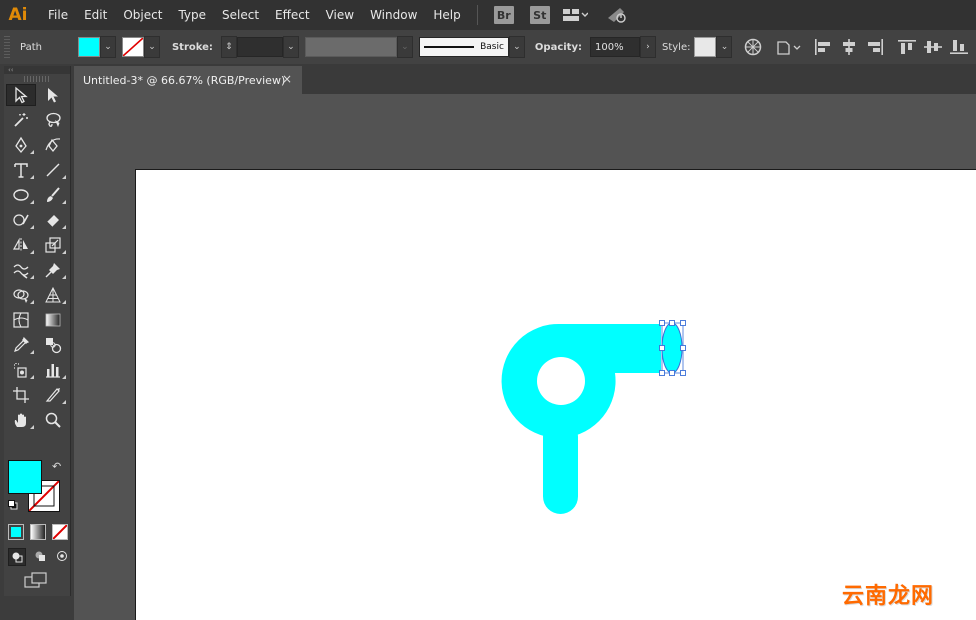 The image size is (976, 620). Describe the element at coordinates (95, 15) in the screenshot. I see `menu-edit: Edit` at that location.